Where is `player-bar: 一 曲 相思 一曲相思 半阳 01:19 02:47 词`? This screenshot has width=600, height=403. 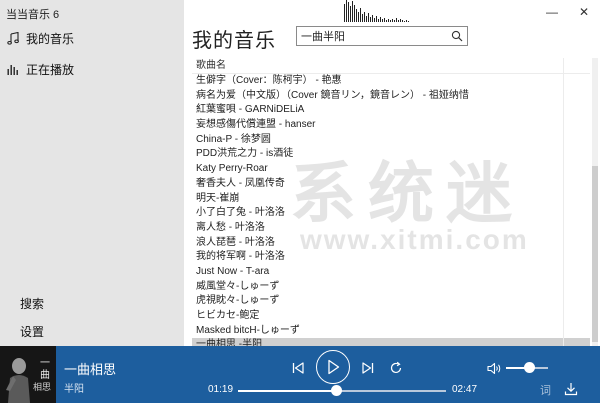
player-bar: 一 曲 相思 一曲相思 半阳 01:19 02:47 词 is located at coordinates (300, 374).